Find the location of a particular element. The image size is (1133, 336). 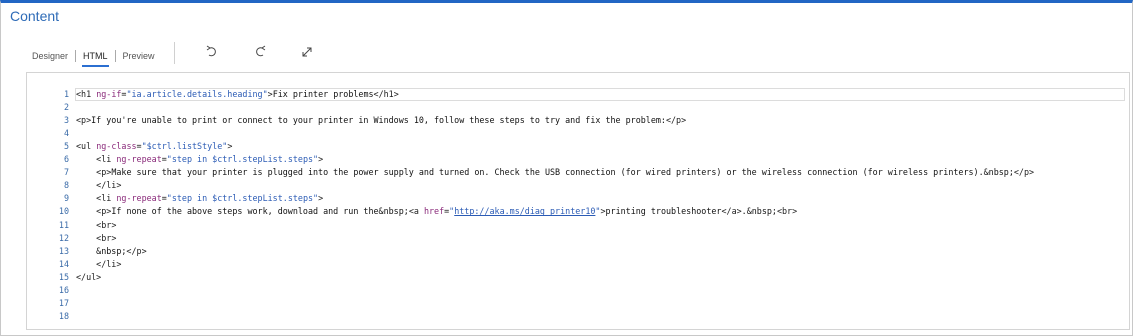

line-code: </ul> is located at coordinates (89, 276).